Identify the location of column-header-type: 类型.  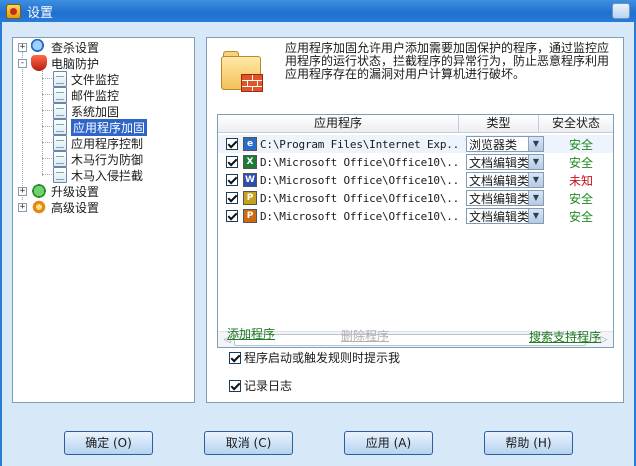
(499, 124).